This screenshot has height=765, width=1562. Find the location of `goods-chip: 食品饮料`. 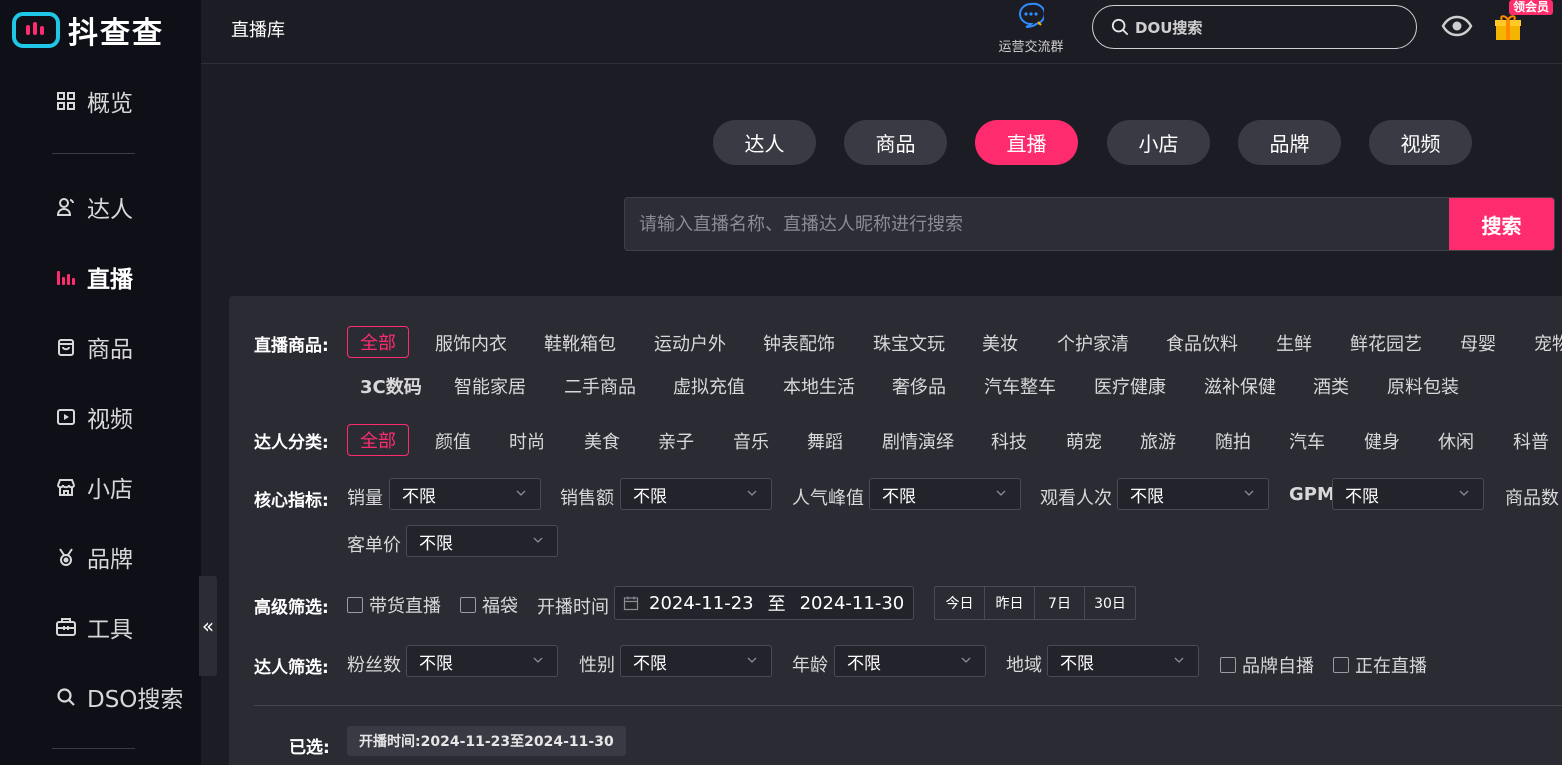

goods-chip: 食品饮料 is located at coordinates (1202, 343).